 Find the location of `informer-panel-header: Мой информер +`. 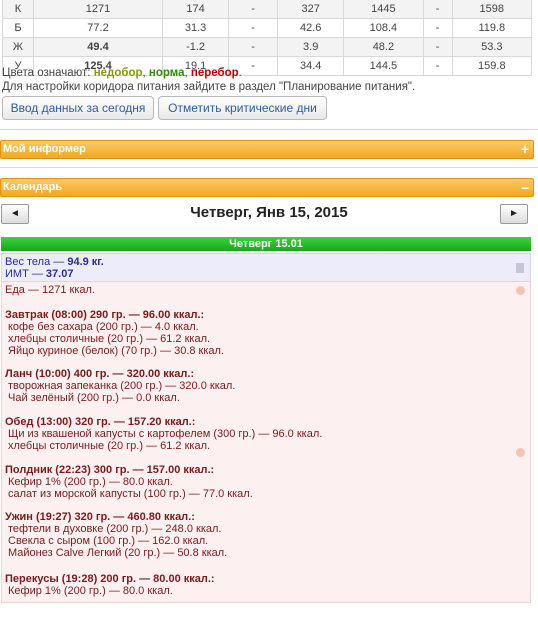

informer-panel-header: Мой информер + is located at coordinates (267, 149).